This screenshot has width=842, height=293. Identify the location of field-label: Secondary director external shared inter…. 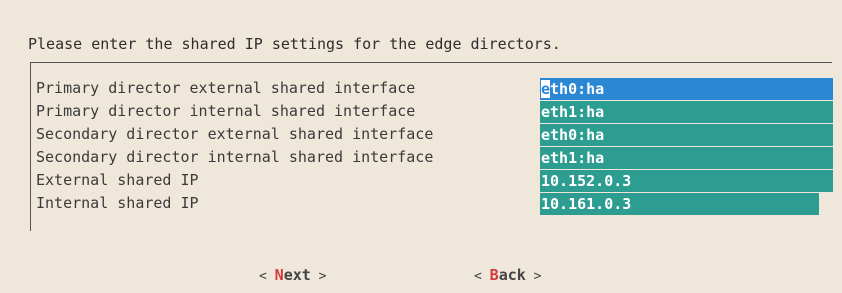
(235, 134).